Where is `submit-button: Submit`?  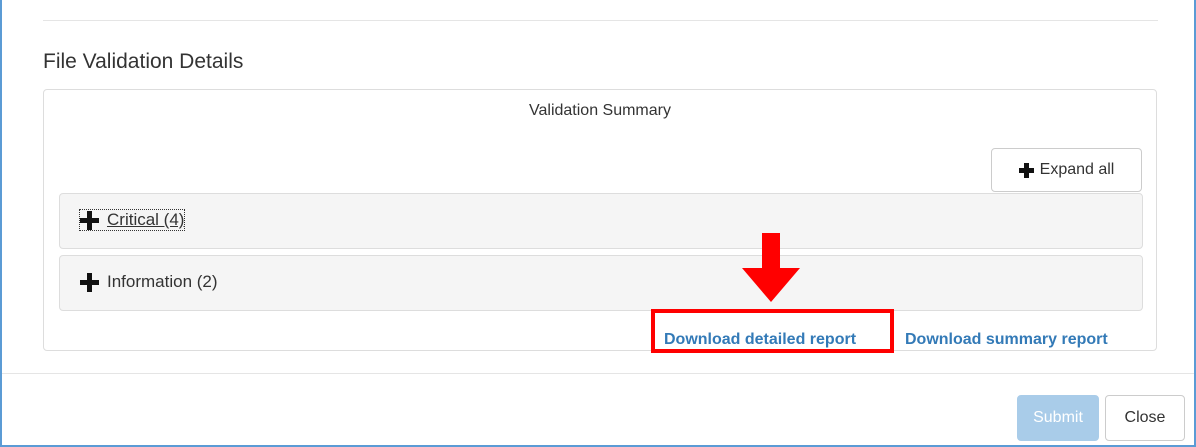 submit-button: Submit is located at coordinates (1058, 418).